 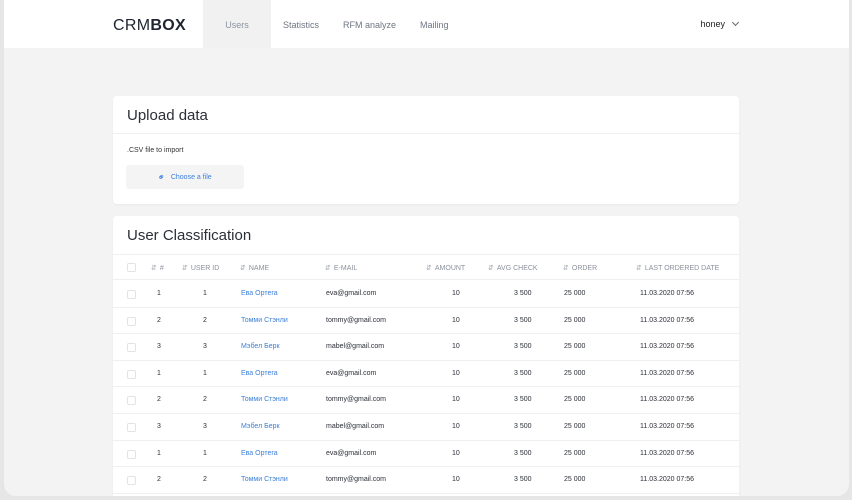 What do you see at coordinates (132, 25) in the screenshot?
I see `logo-text-crm: CRM` at bounding box center [132, 25].